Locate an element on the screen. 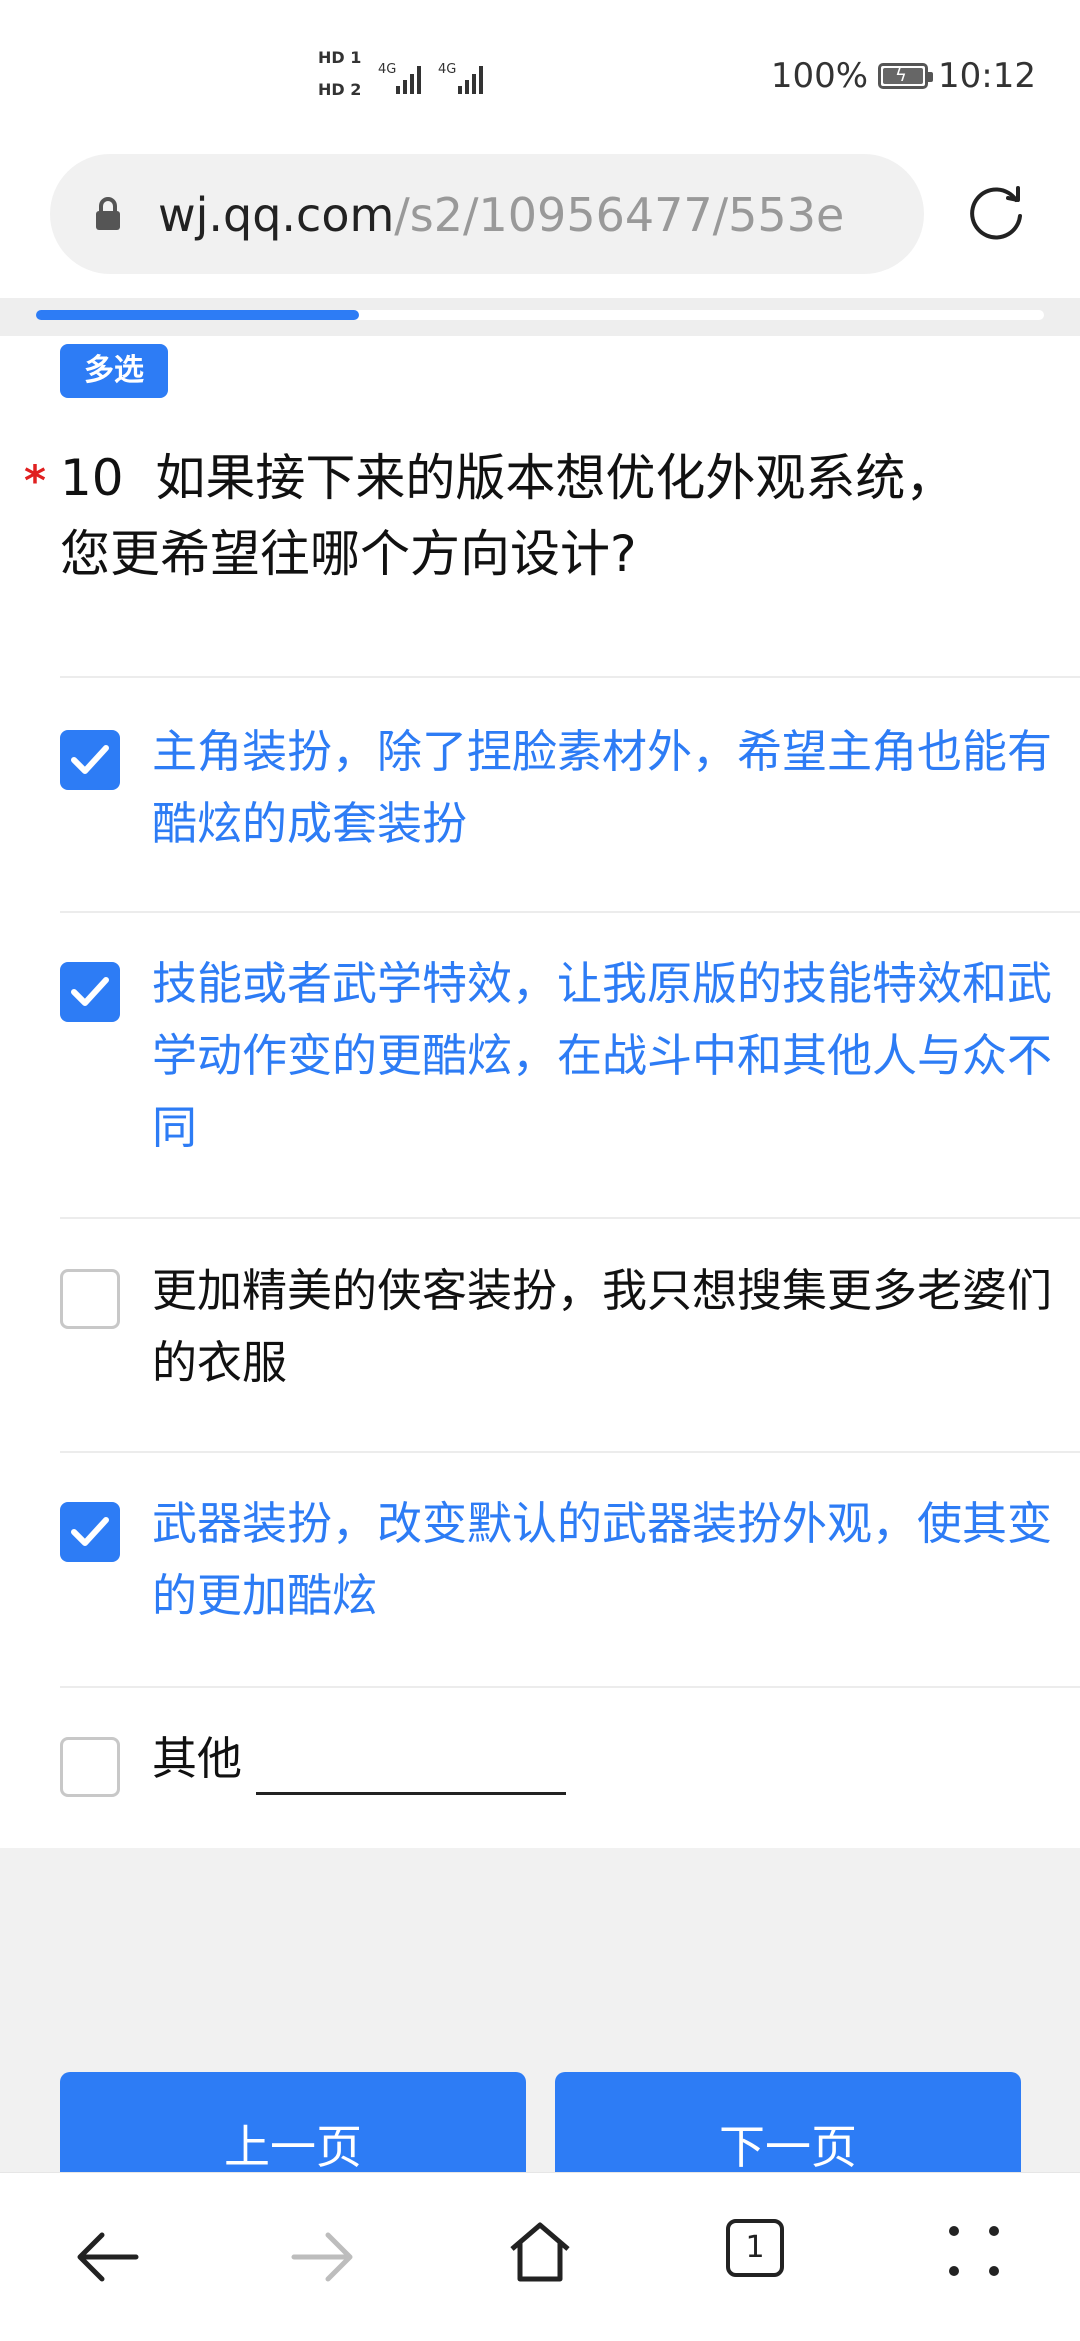 The image size is (1080, 2341). net2-label: 4G is located at coordinates (447, 69).